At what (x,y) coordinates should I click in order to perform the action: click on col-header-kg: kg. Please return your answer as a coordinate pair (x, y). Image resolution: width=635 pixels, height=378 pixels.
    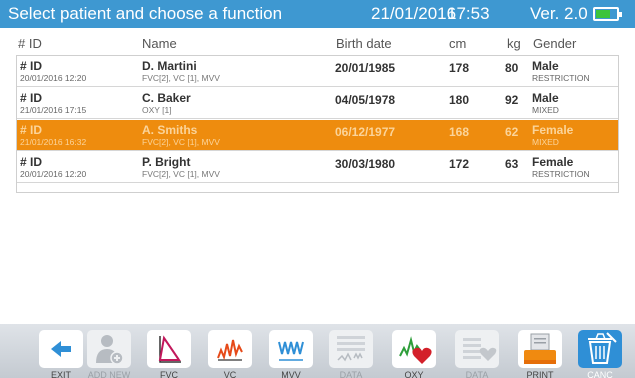
    Looking at the image, I should click on (514, 43).